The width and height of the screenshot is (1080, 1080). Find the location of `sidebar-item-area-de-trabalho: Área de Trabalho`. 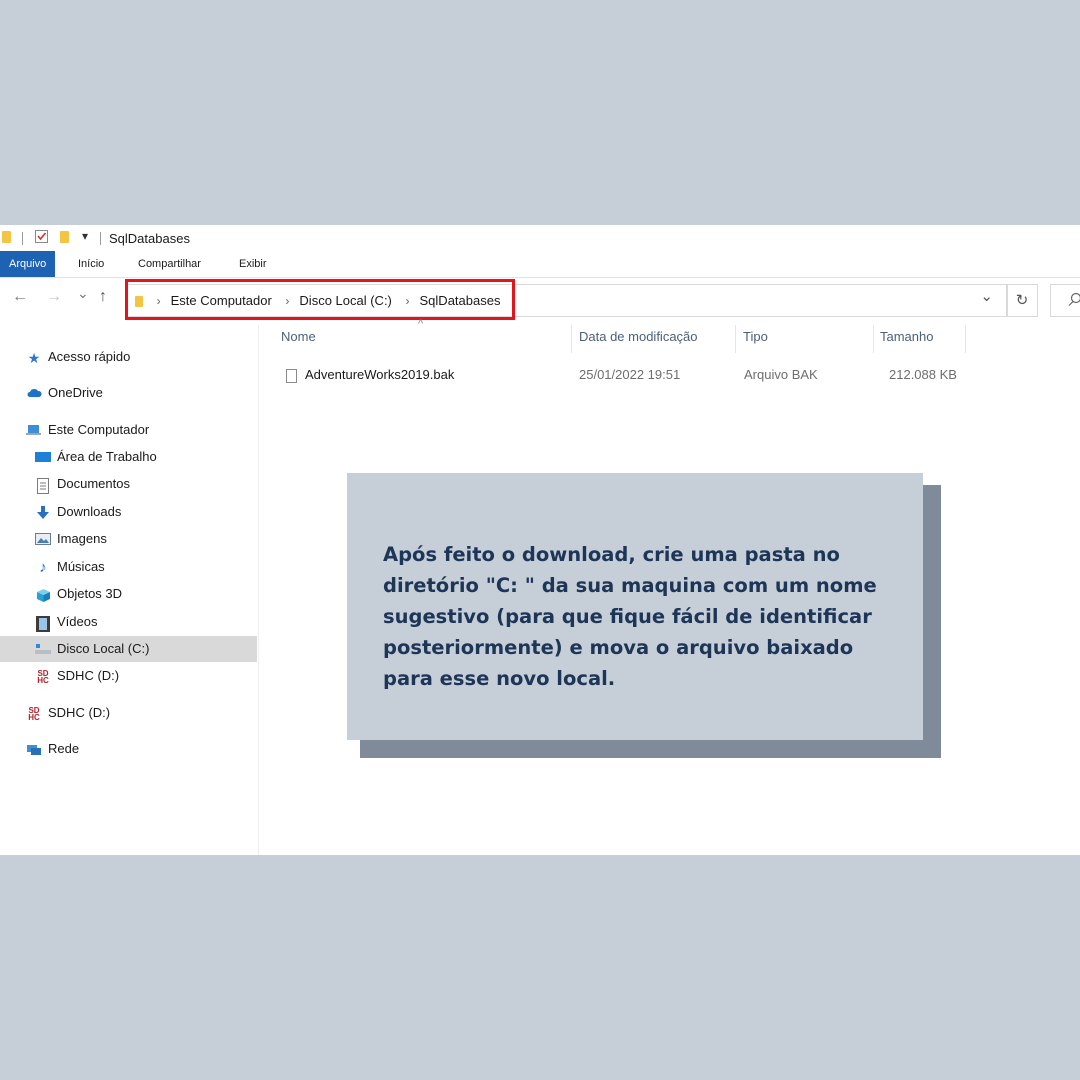

sidebar-item-area-de-trabalho: Área de Trabalho is located at coordinates (96, 457).